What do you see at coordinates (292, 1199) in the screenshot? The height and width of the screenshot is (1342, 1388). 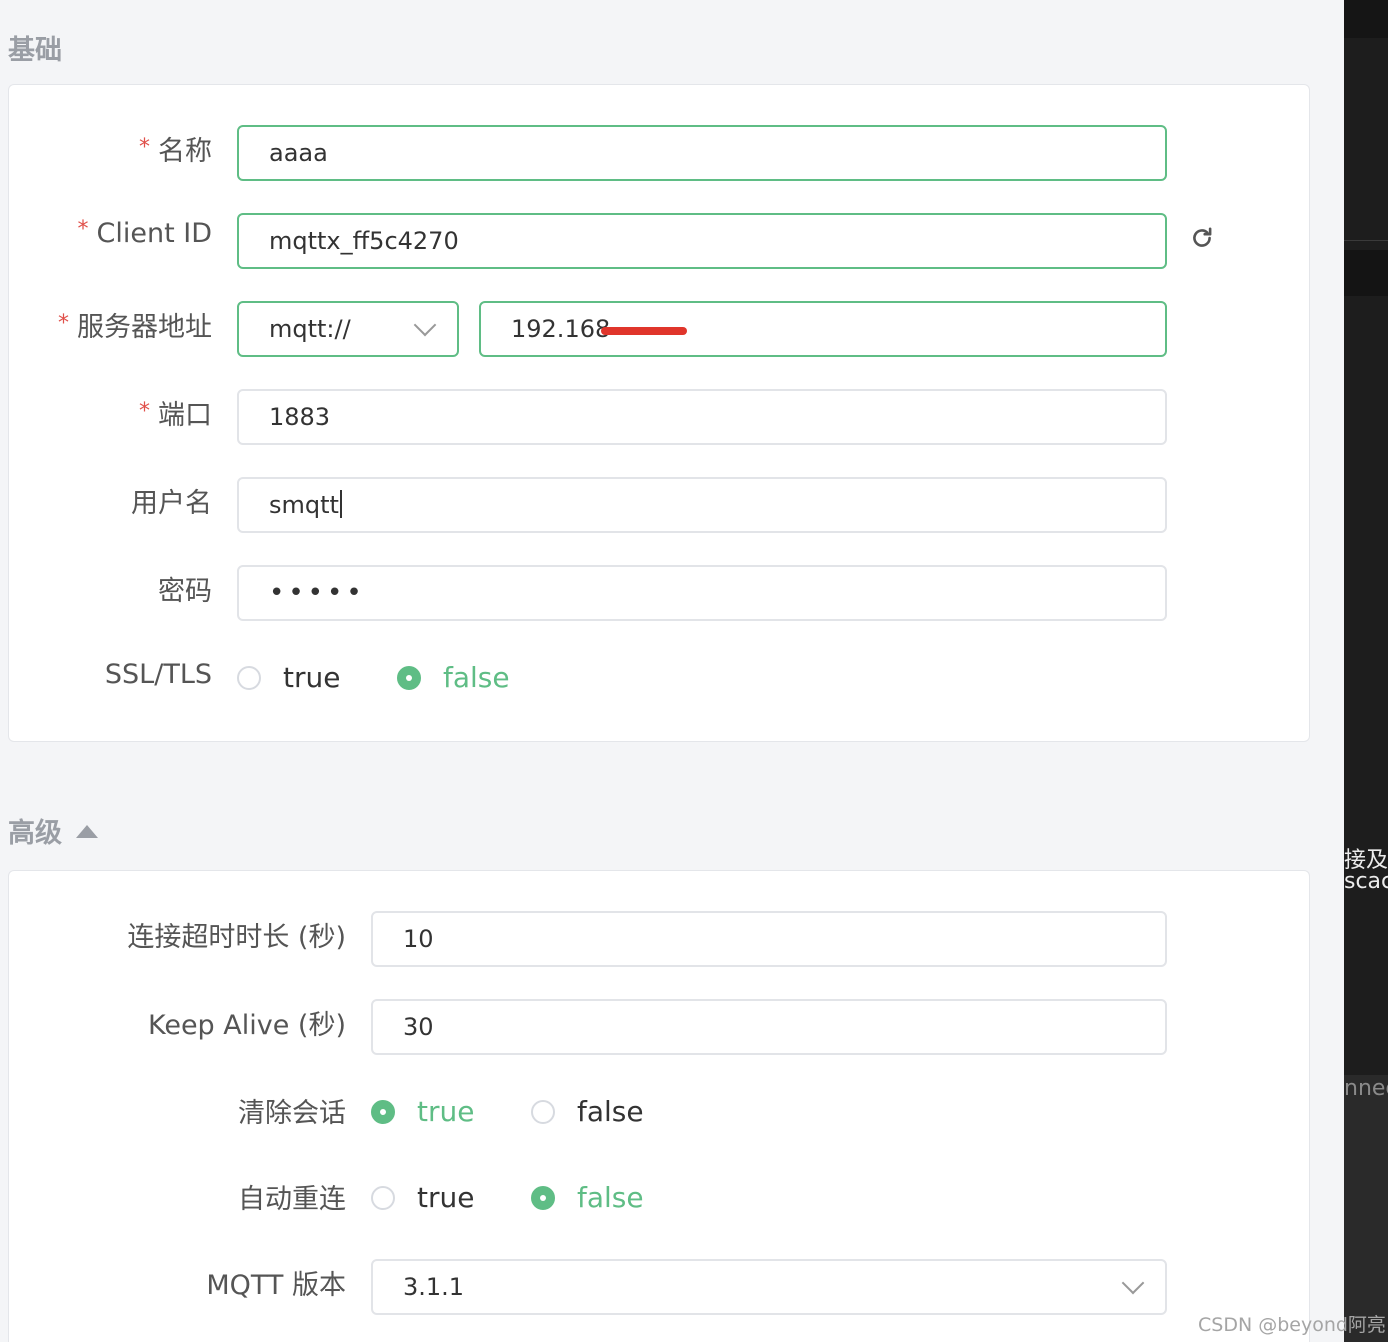 I see `auto-reconnect-label: 自动重连` at bounding box center [292, 1199].